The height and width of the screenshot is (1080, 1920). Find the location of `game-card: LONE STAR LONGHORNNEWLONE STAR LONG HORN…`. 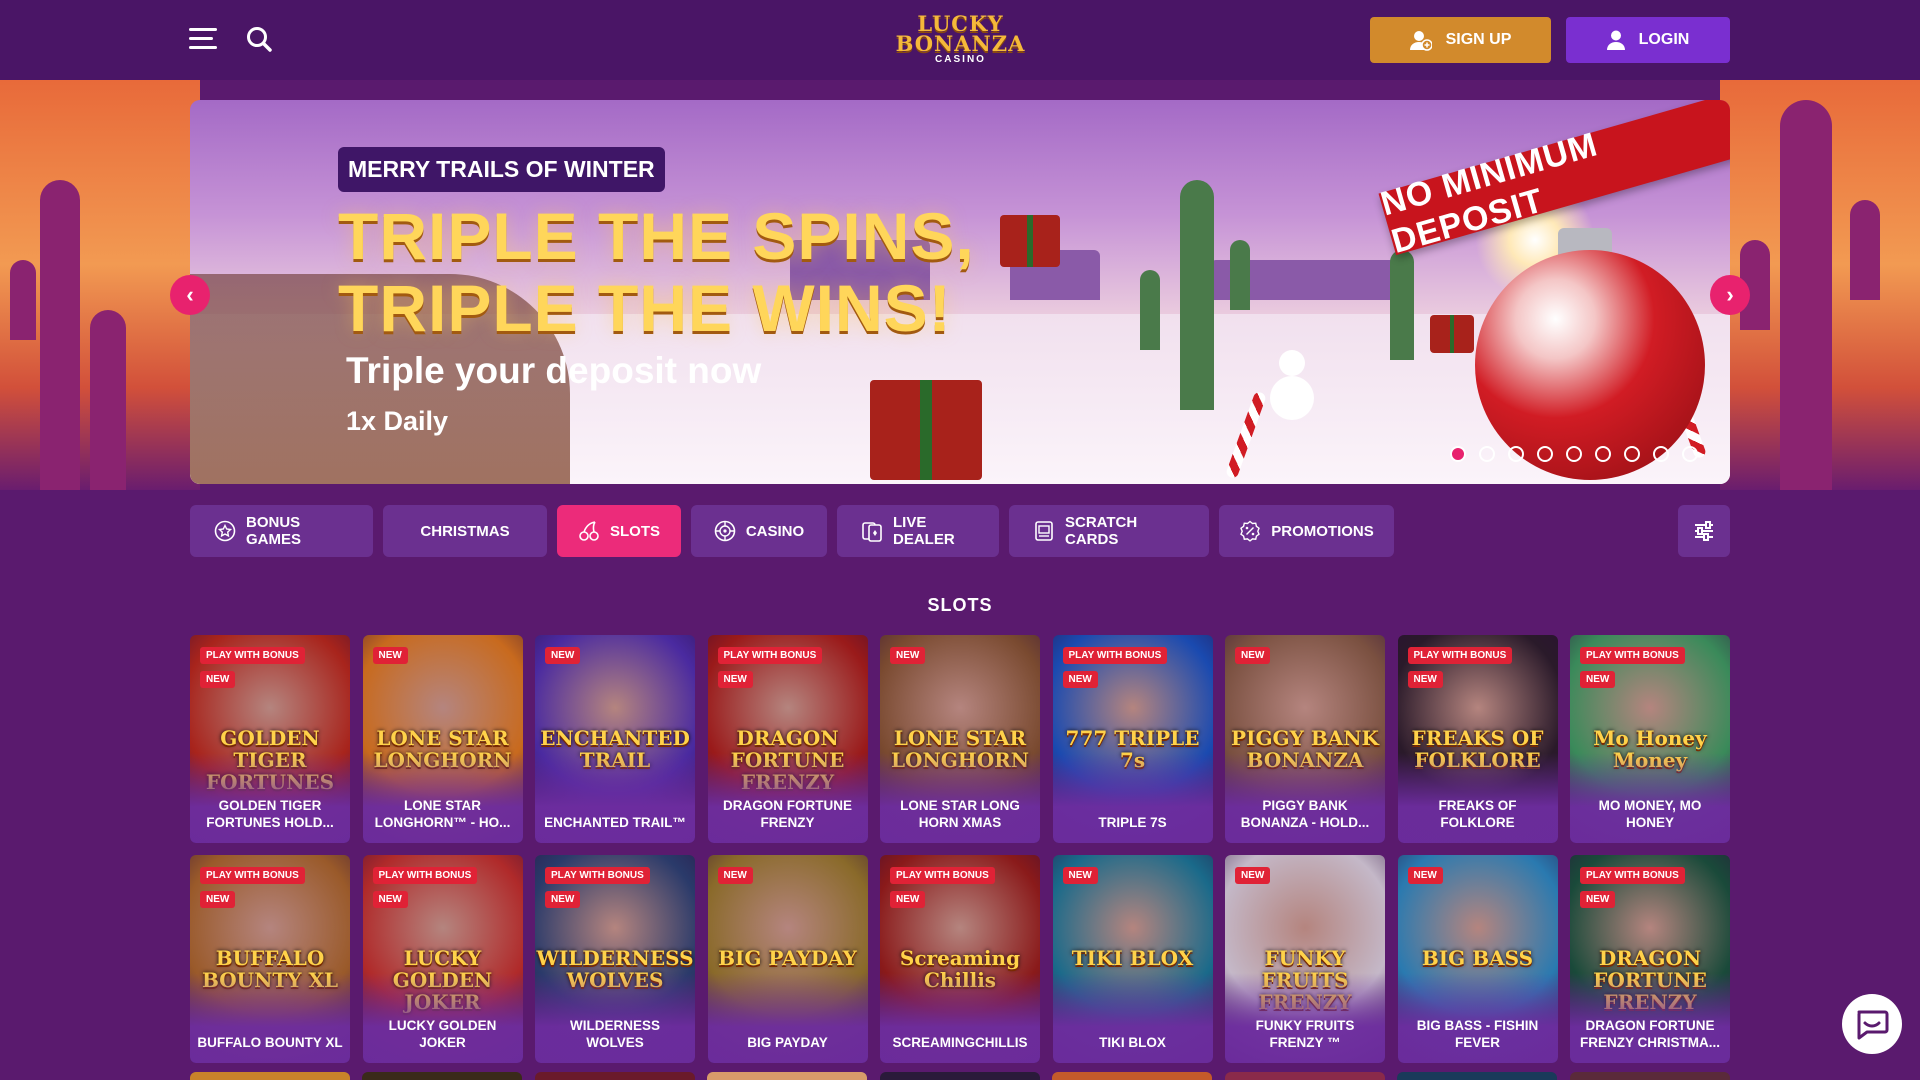

game-card: LONE STAR LONGHORNNEWLONE STAR LONG HORN… is located at coordinates (960, 739).